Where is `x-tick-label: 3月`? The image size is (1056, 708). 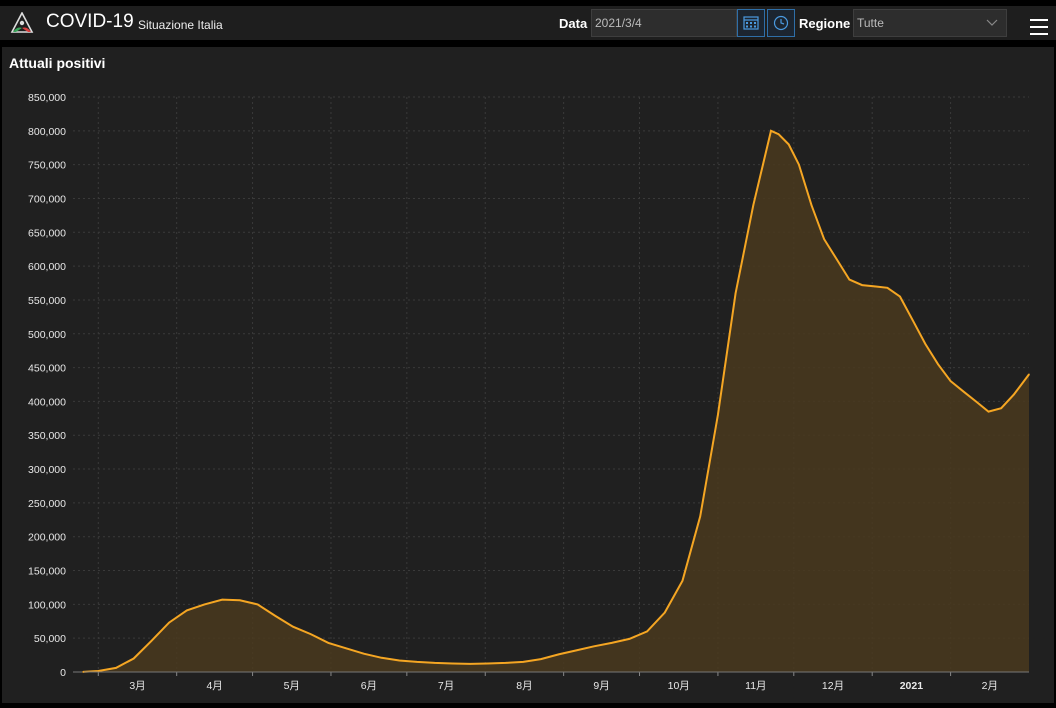
x-tick-label: 3月 is located at coordinates (137, 686).